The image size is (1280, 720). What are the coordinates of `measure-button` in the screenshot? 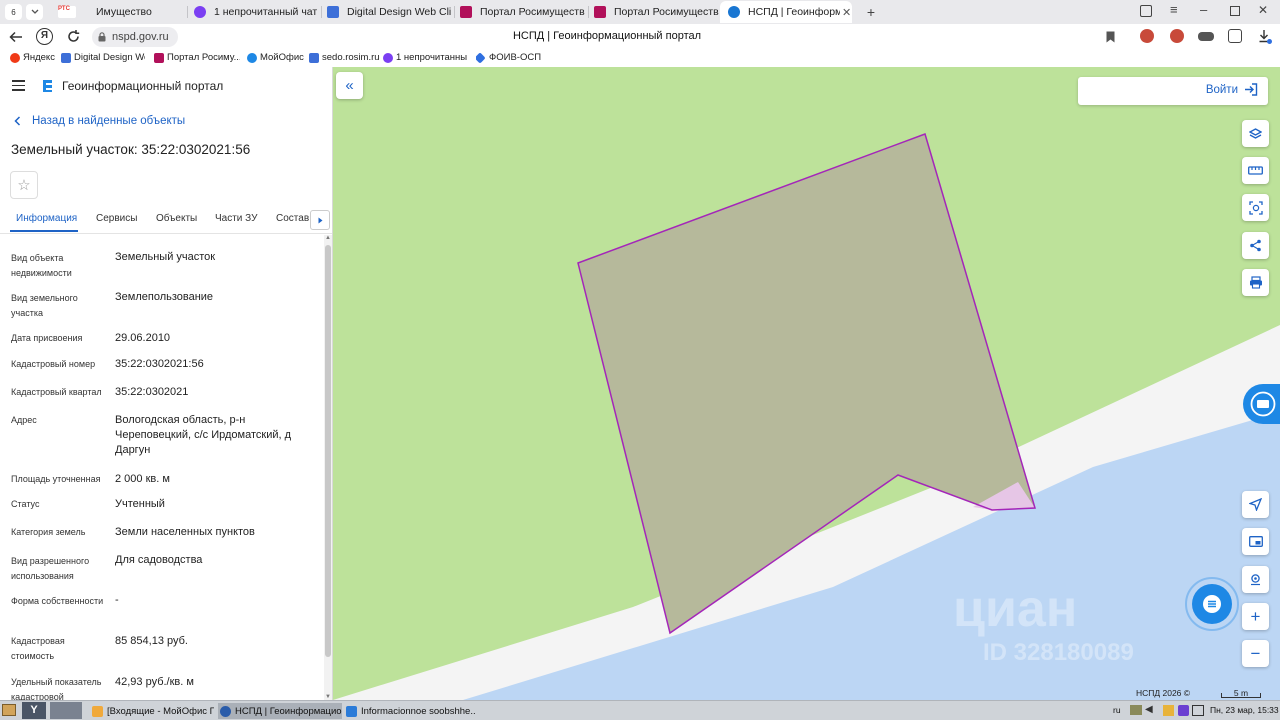 It's located at (1255, 170).